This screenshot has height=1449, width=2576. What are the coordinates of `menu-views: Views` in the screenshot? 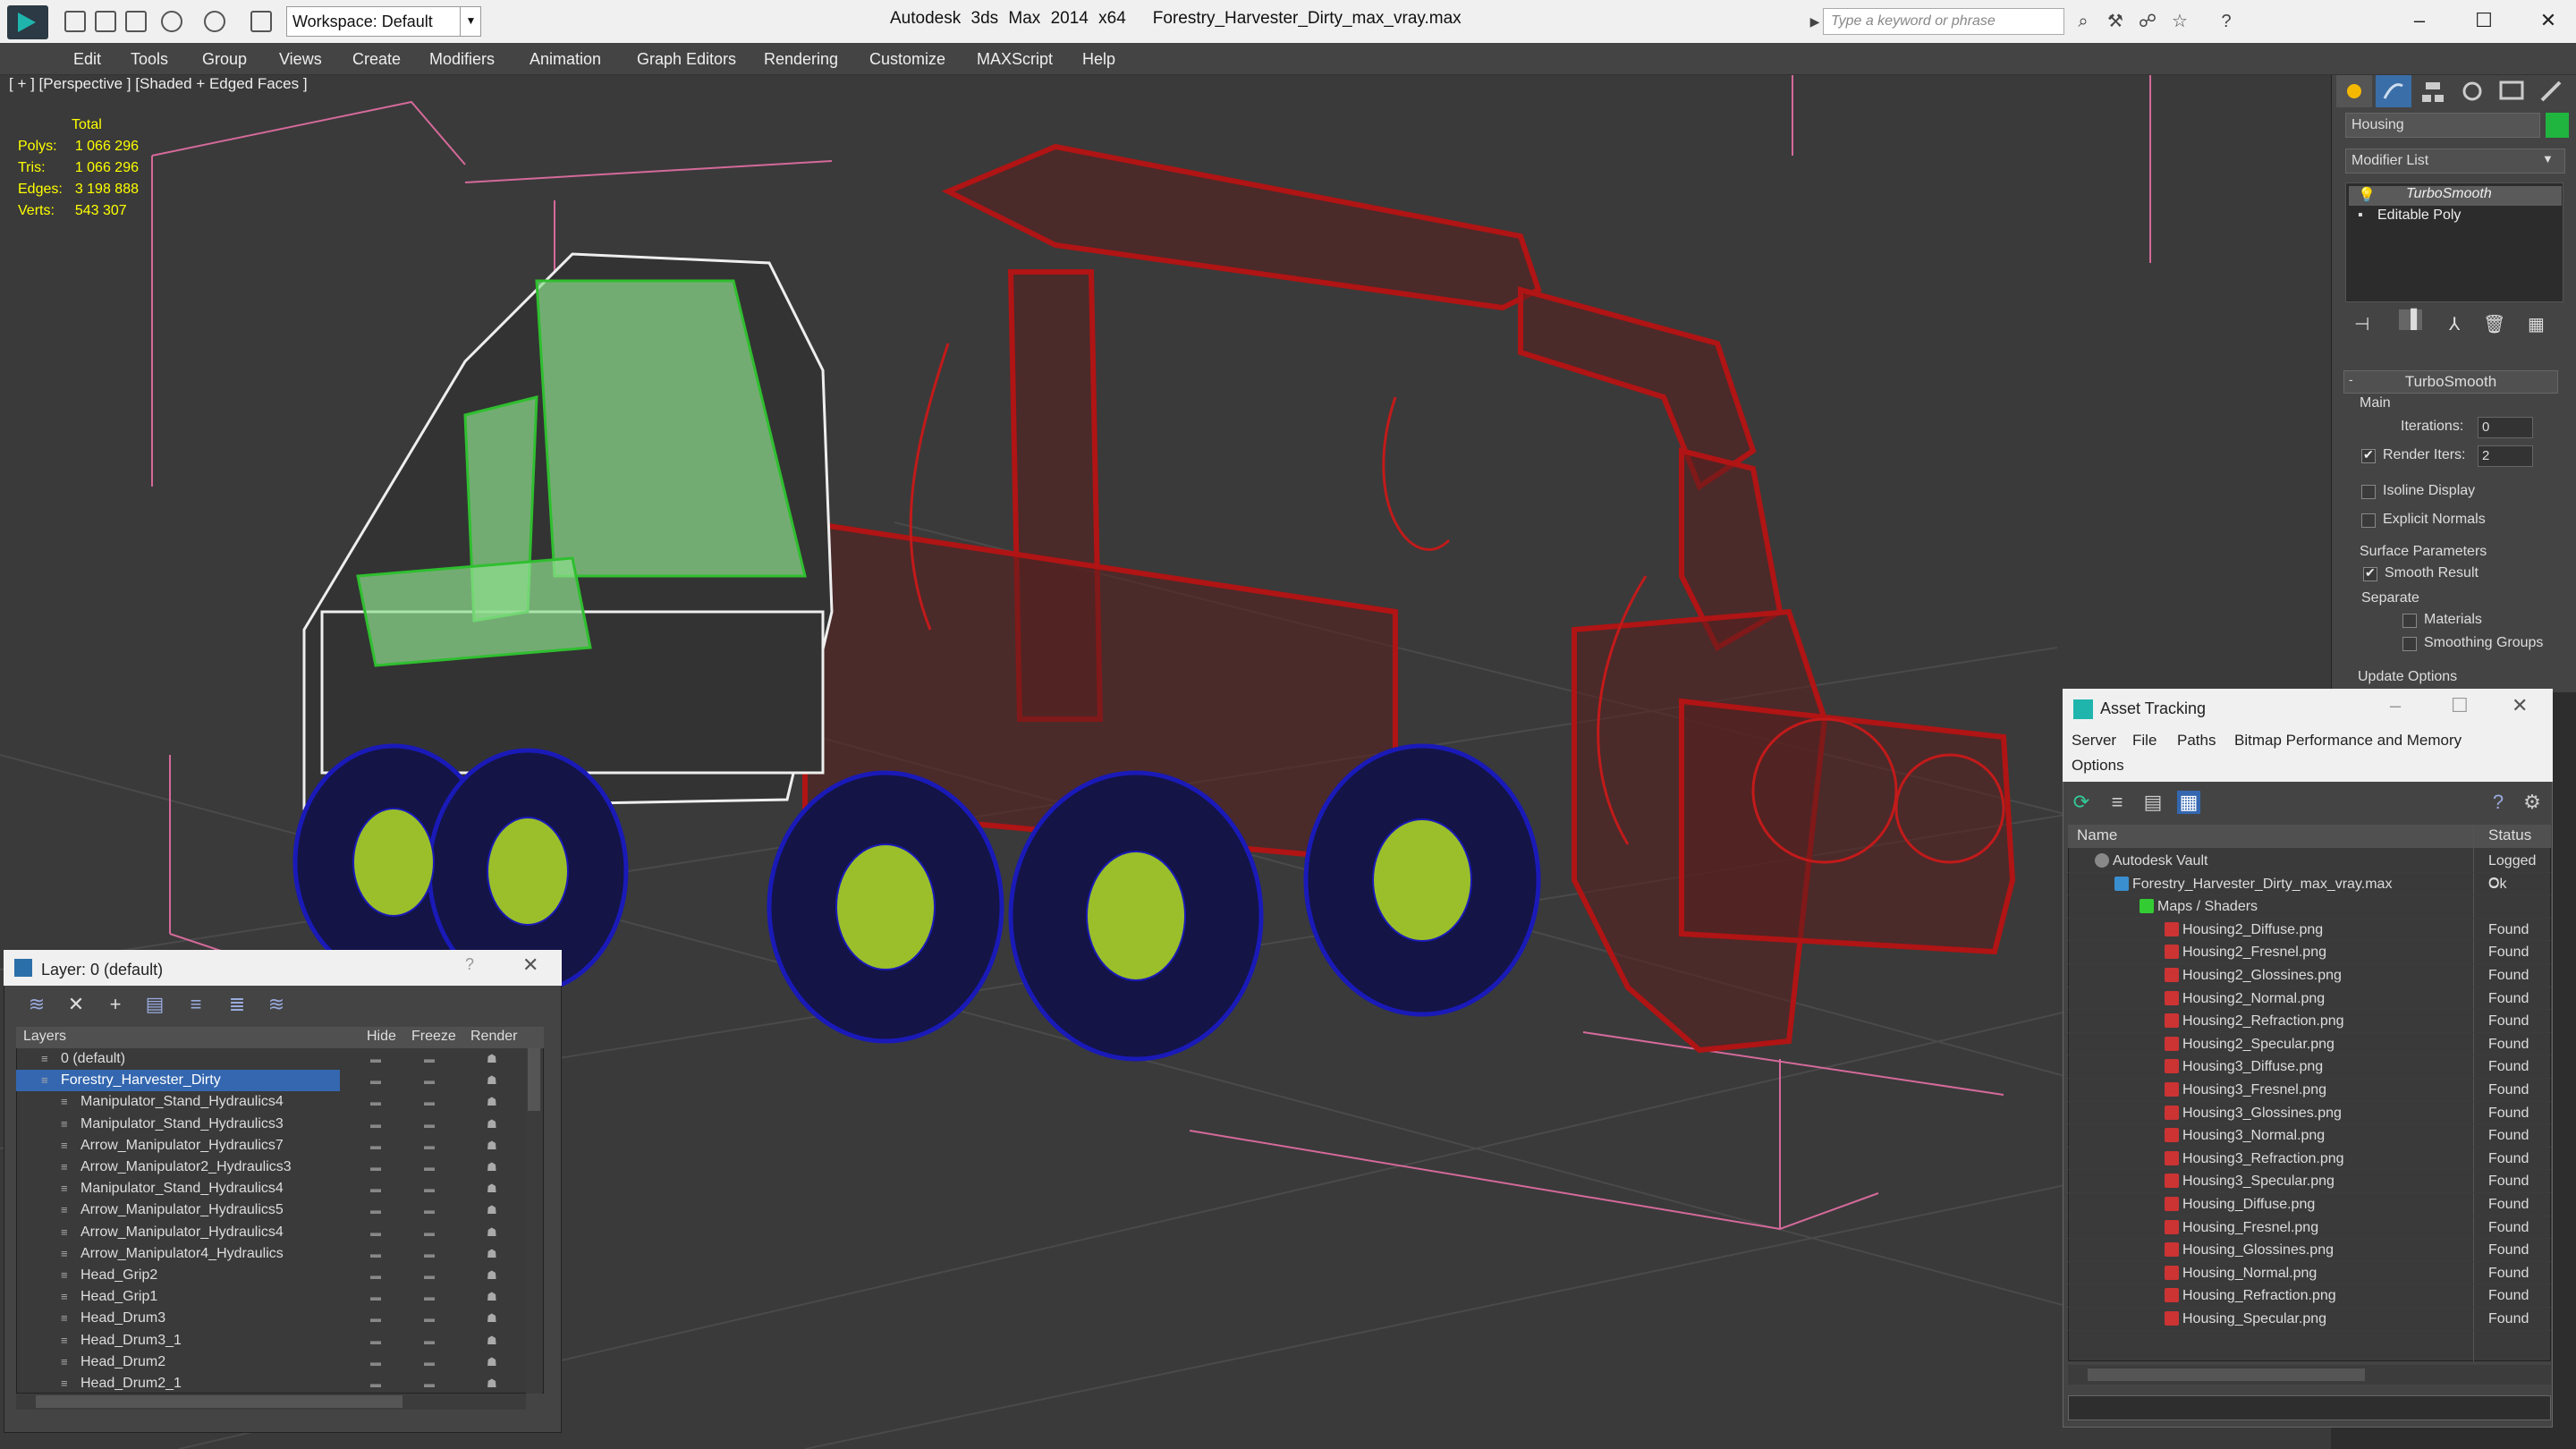 It's located at (300, 59).